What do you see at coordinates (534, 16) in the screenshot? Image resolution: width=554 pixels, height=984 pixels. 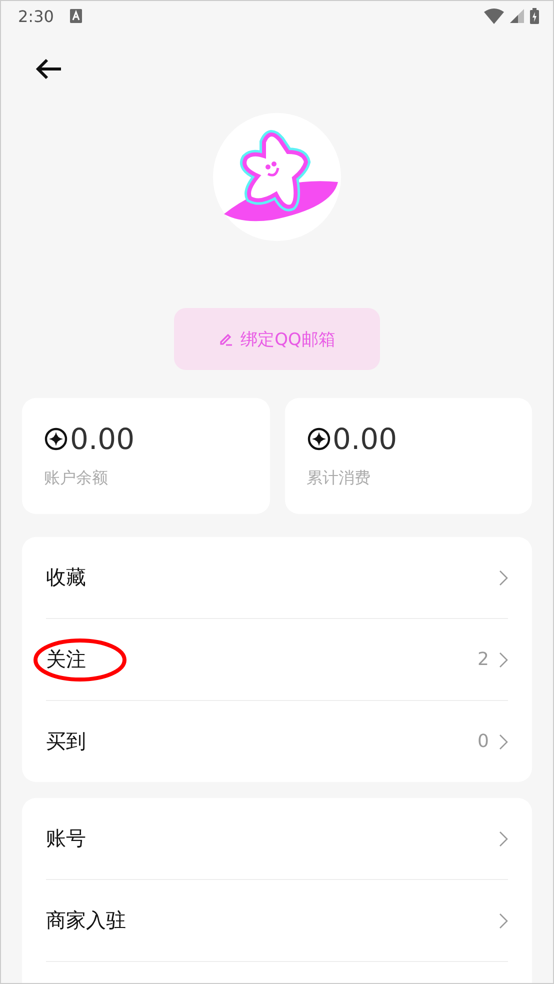 I see `battery-icon` at bounding box center [534, 16].